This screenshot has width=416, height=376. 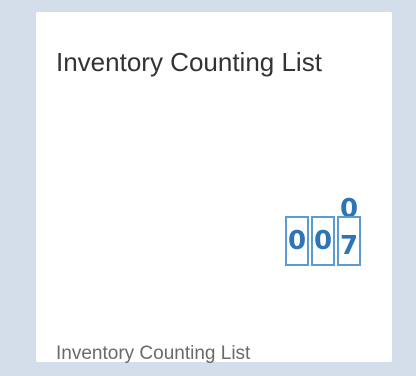 What do you see at coordinates (153, 353) in the screenshot?
I see `tile-footer-label: Inventory Counting List` at bounding box center [153, 353].